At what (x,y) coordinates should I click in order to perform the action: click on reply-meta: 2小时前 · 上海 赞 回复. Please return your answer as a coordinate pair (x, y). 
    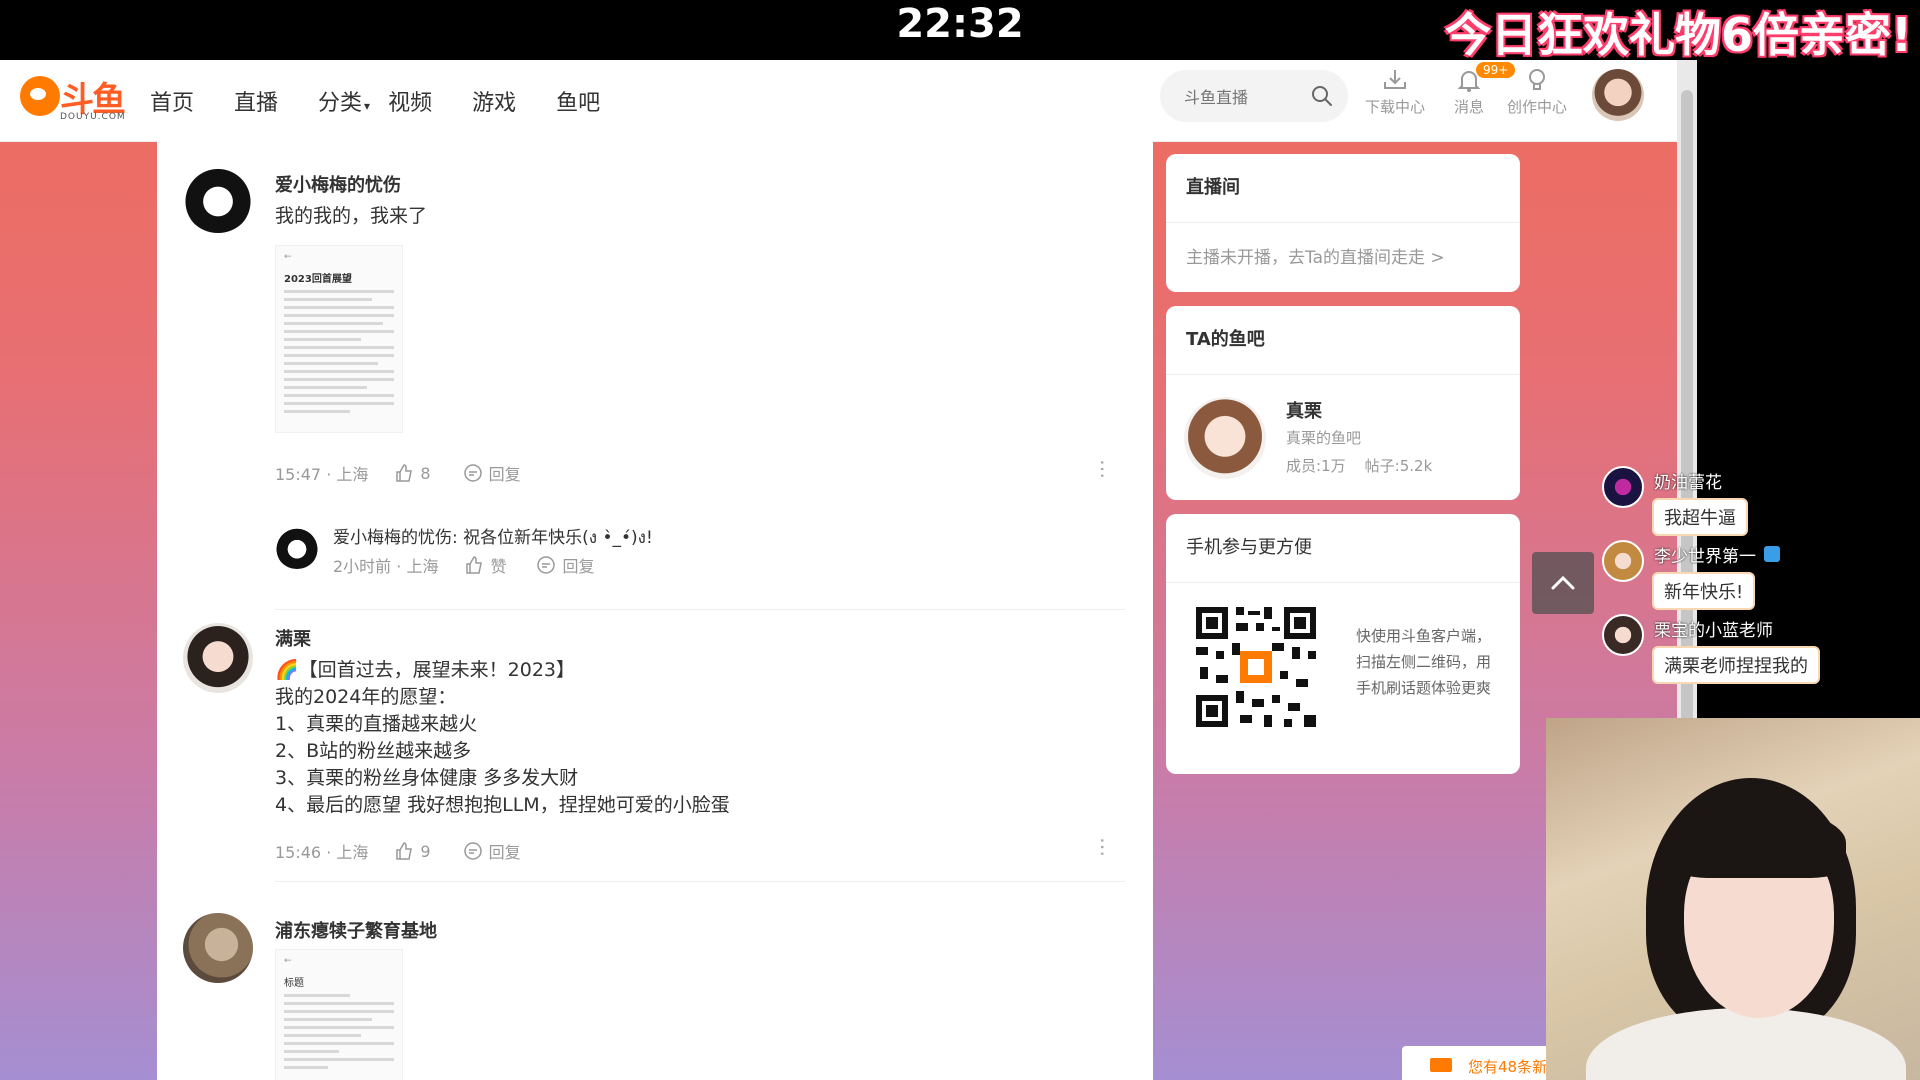
    Looking at the image, I should click on (463, 565).